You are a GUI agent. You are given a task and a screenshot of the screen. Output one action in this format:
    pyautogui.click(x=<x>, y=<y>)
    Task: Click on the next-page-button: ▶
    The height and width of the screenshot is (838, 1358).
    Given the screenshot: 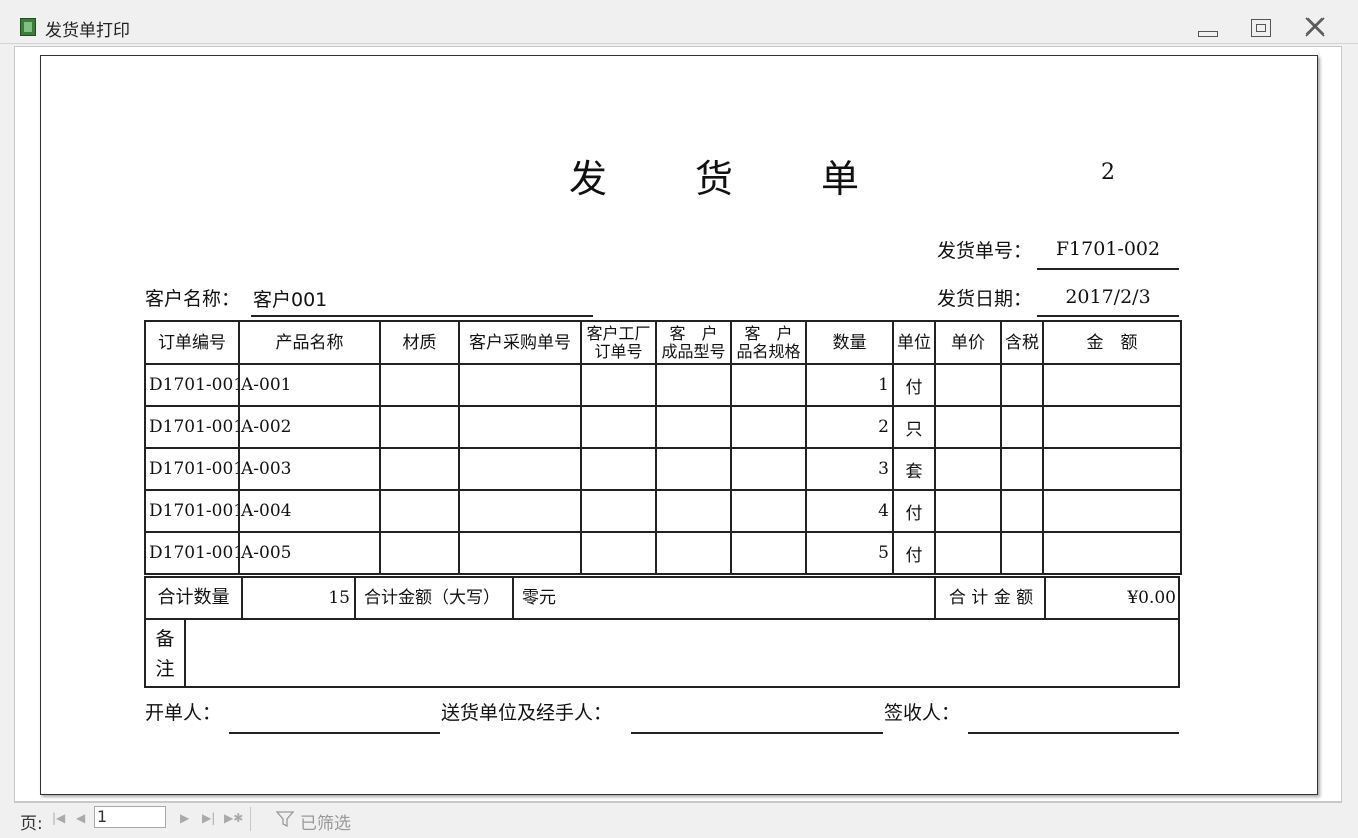 What is the action you would take?
    pyautogui.click(x=184, y=818)
    